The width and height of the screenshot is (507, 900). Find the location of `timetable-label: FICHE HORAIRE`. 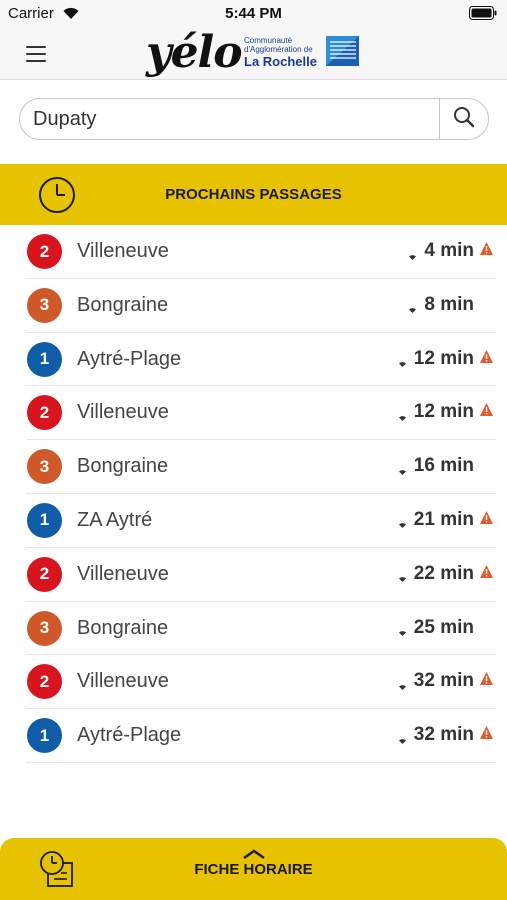

timetable-label: FICHE HORAIRE is located at coordinates (253, 869).